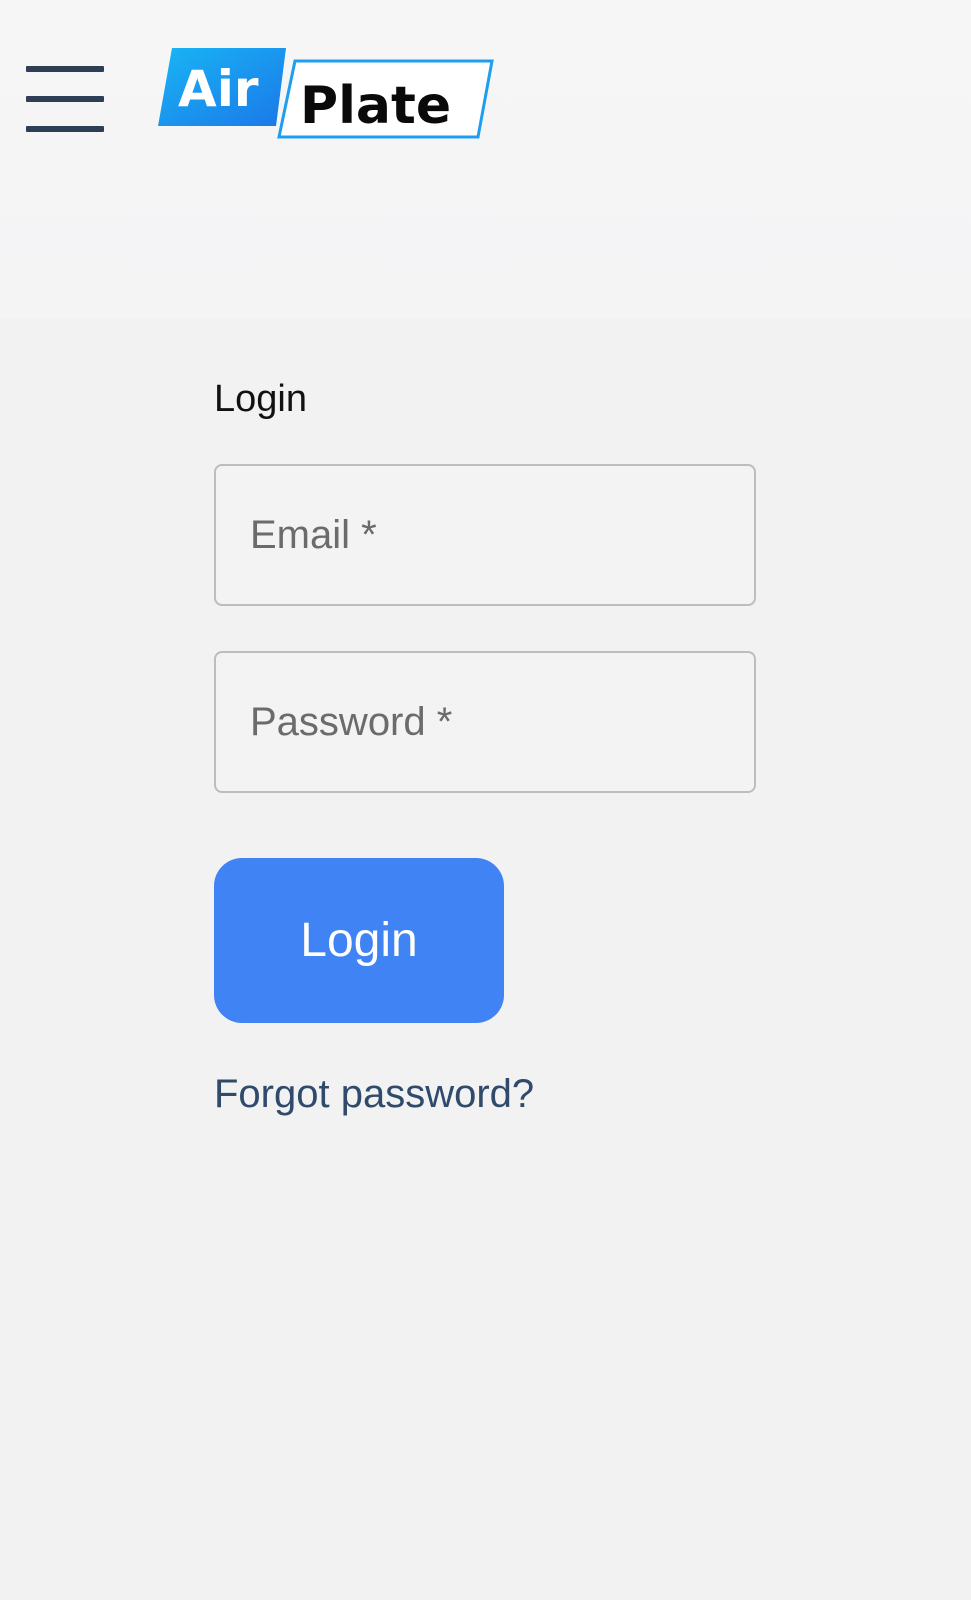 The image size is (971, 1600). I want to click on email-input, so click(485, 535).